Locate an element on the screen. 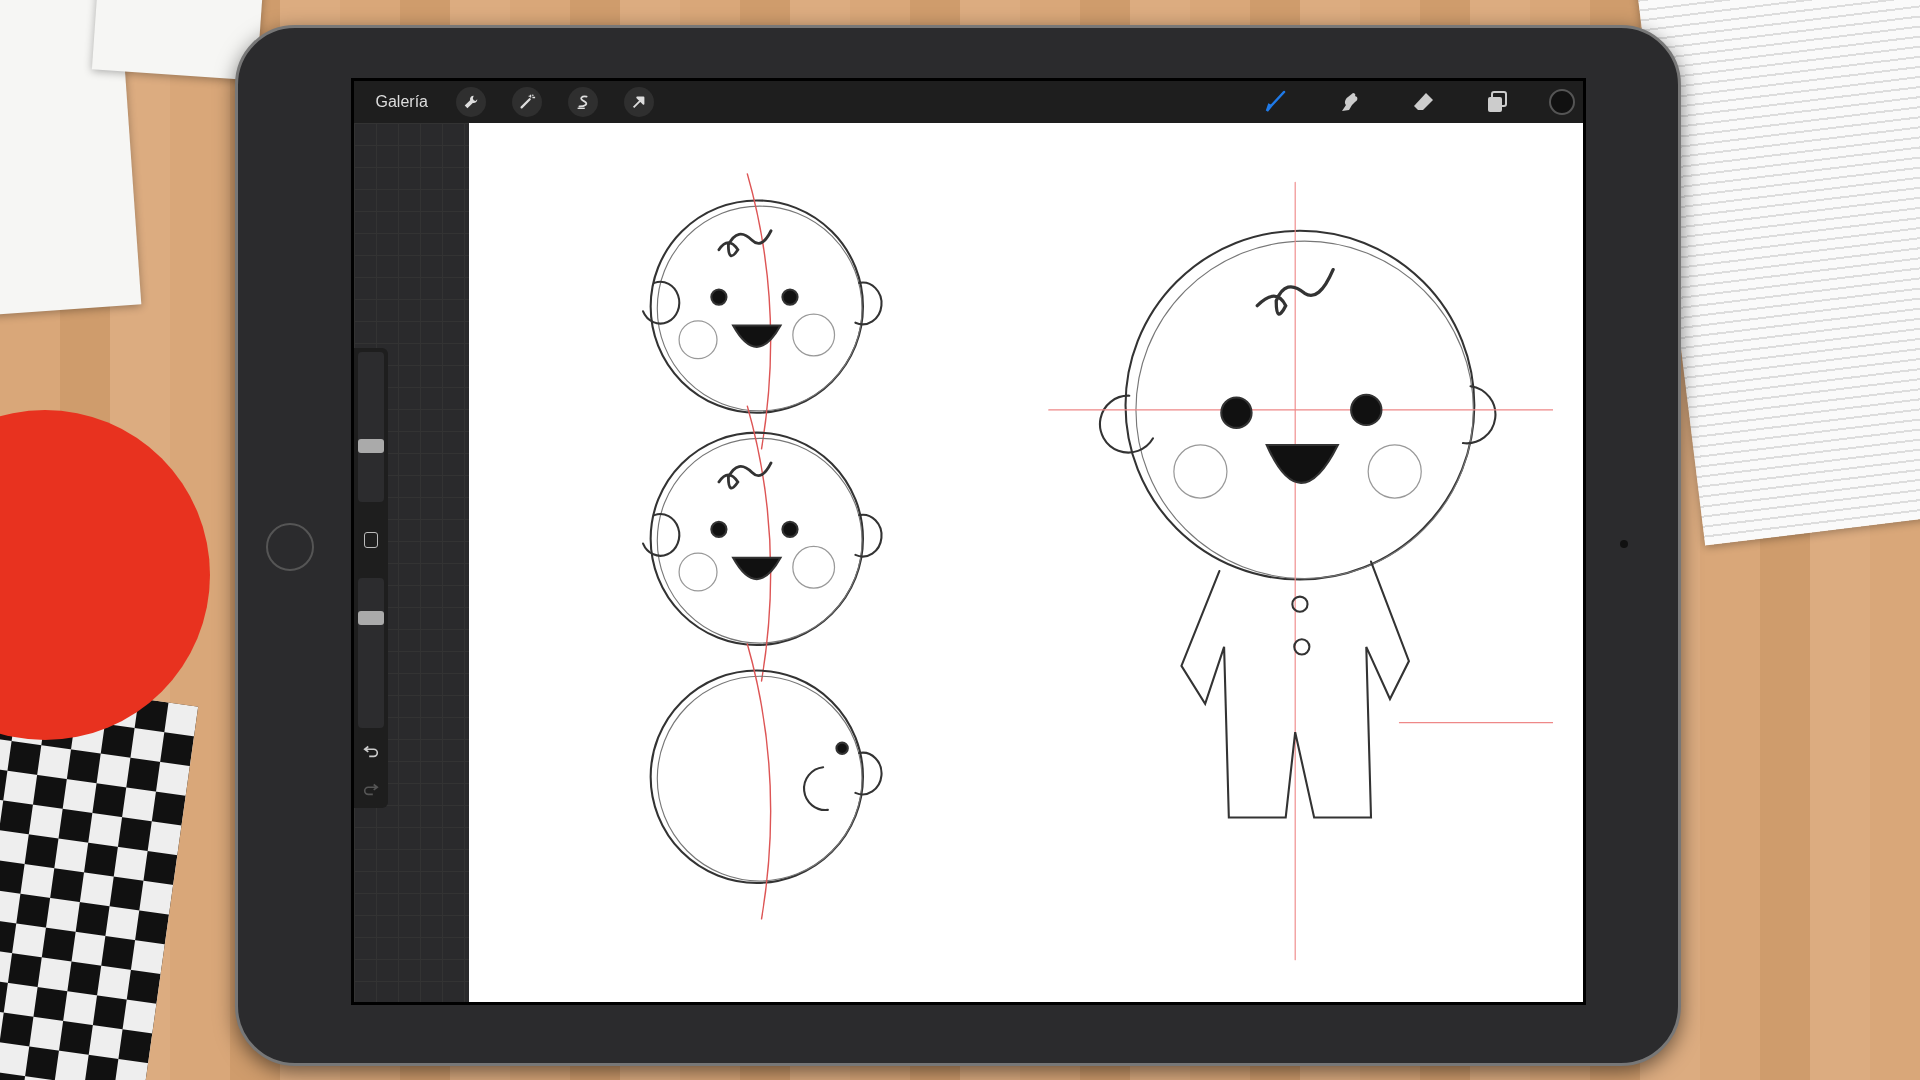  magic-wand-icon is located at coordinates (526, 102).